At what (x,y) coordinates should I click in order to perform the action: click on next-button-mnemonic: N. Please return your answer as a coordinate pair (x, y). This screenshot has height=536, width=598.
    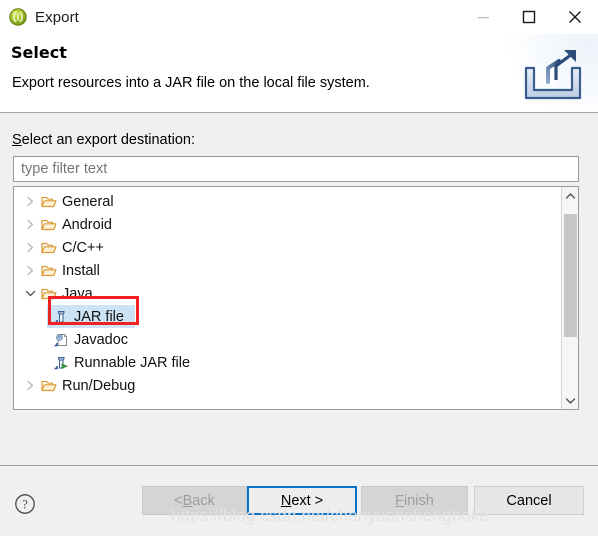
    Looking at the image, I should click on (286, 500).